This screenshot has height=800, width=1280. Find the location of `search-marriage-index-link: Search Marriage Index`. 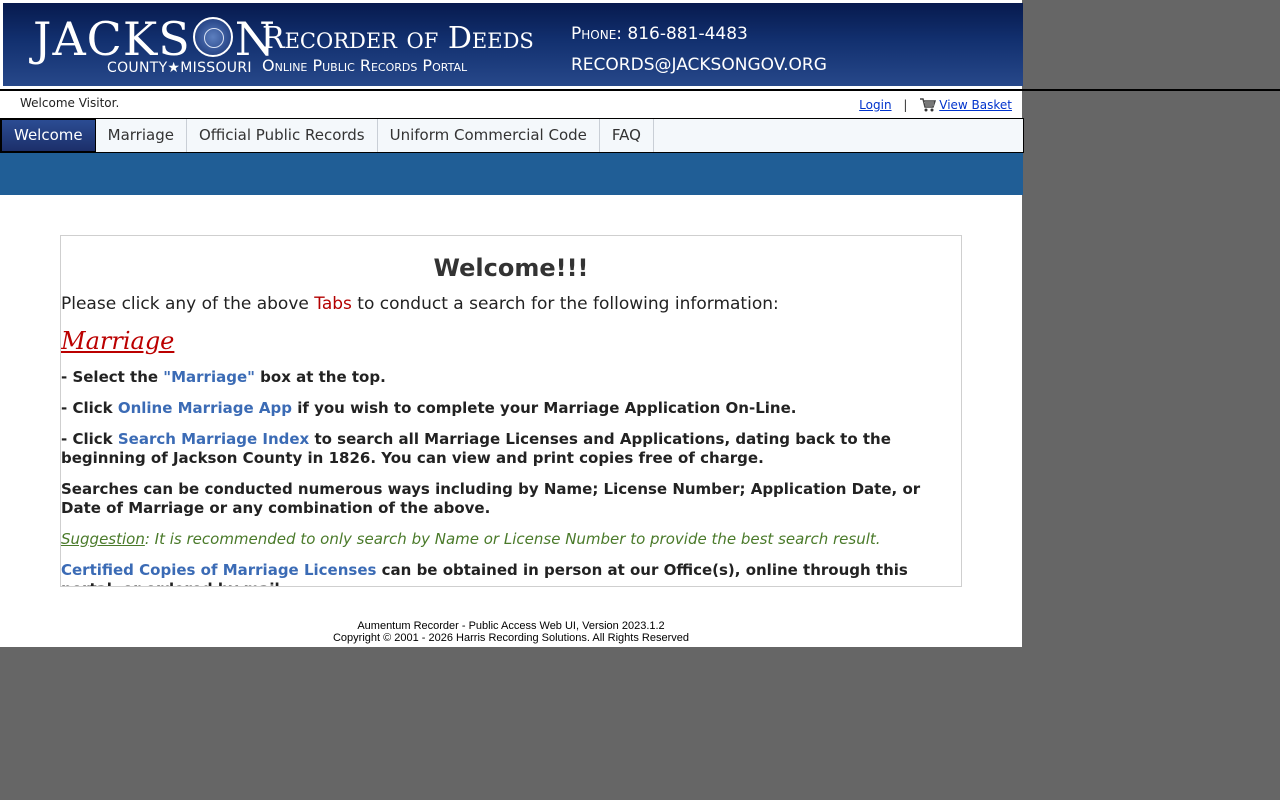

search-marriage-index-link: Search Marriage Index is located at coordinates (213, 439).